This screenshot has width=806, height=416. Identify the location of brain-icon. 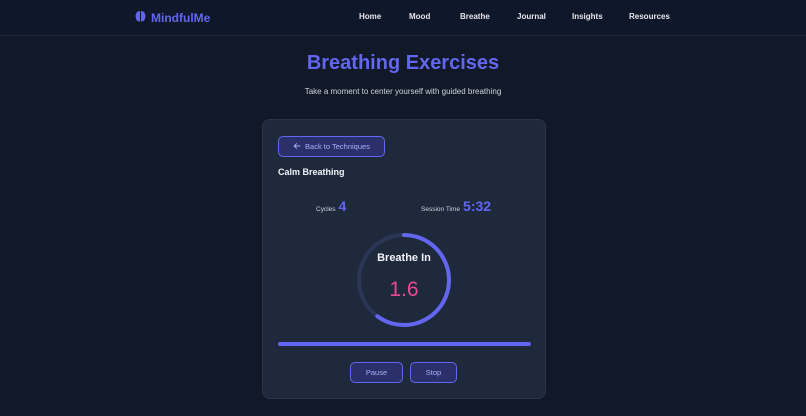
(140, 18).